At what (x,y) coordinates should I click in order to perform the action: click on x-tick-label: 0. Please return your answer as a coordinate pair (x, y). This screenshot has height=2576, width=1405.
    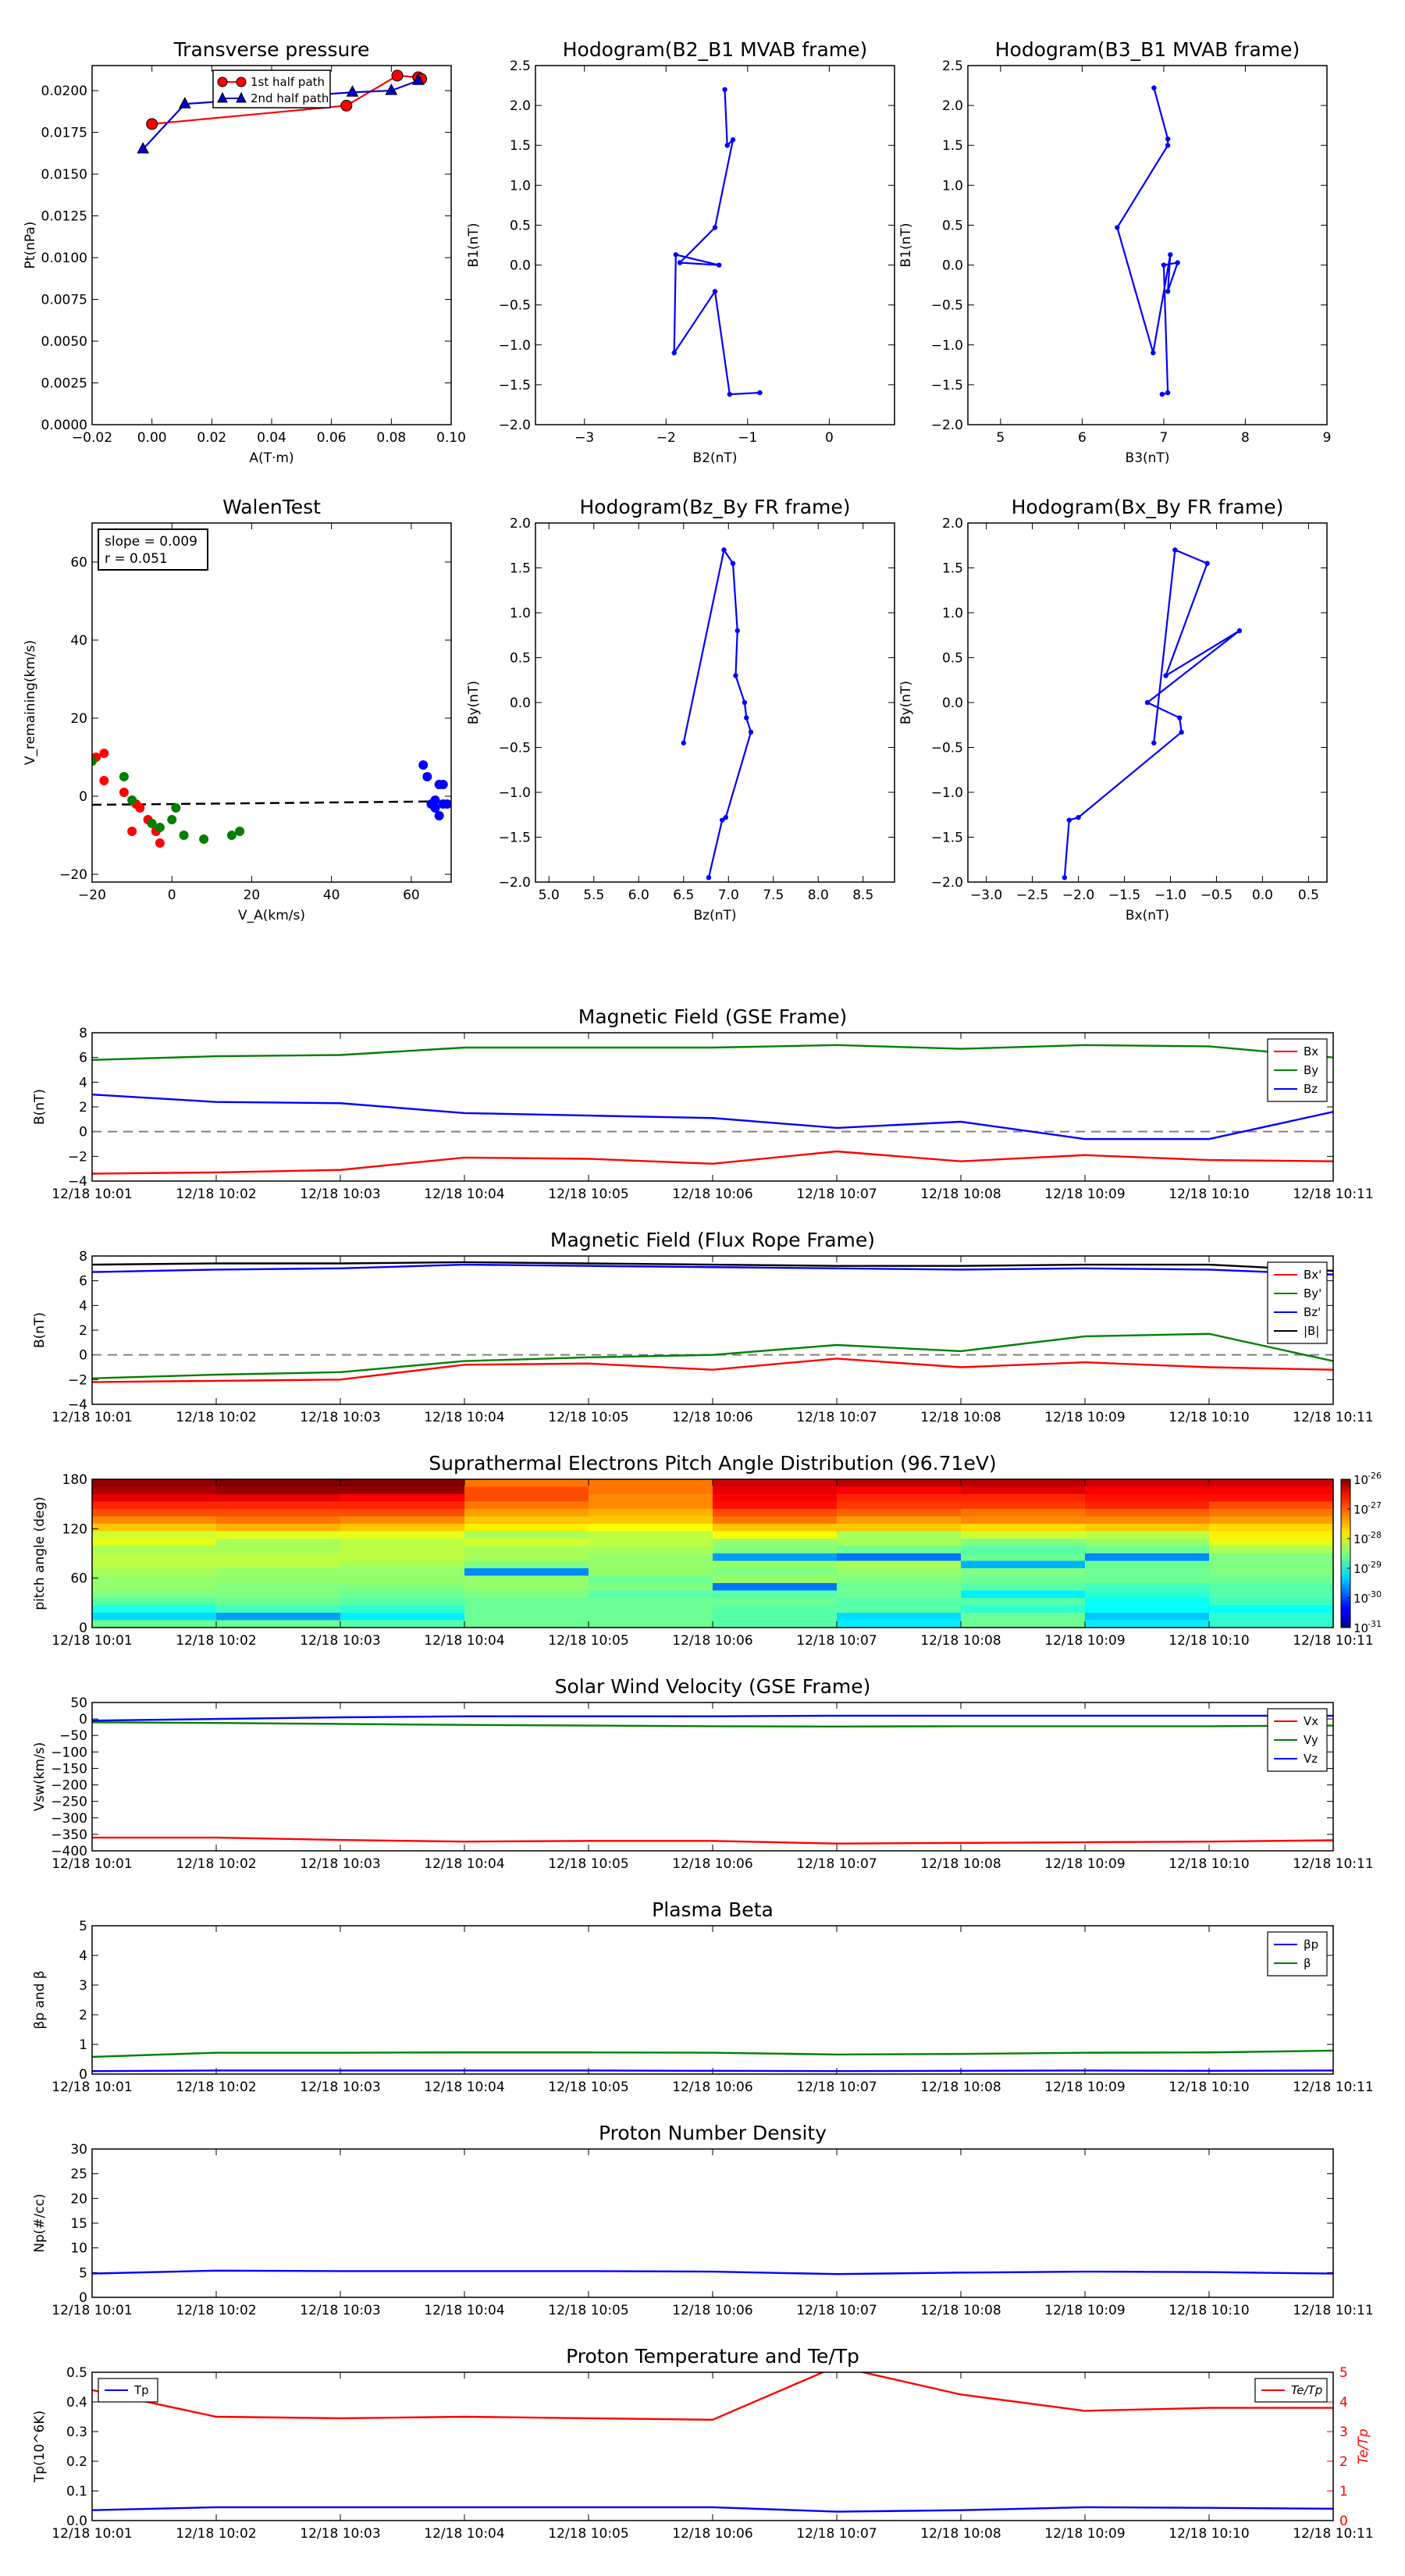
    Looking at the image, I should click on (829, 438).